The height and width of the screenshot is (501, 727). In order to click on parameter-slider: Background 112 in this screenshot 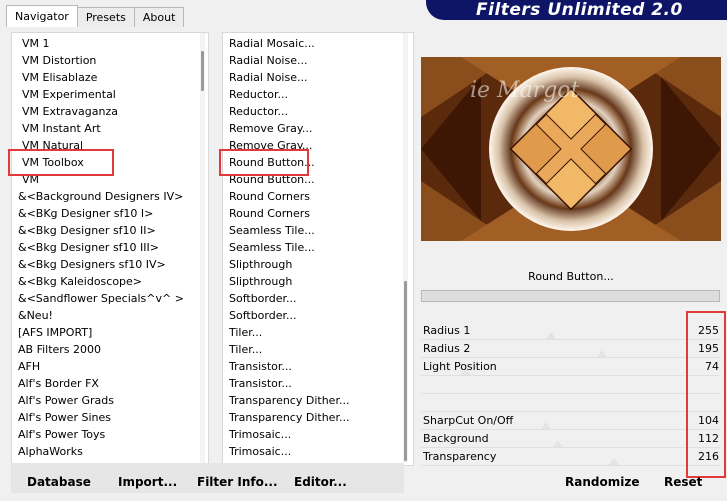, I will do `click(571, 439)`.